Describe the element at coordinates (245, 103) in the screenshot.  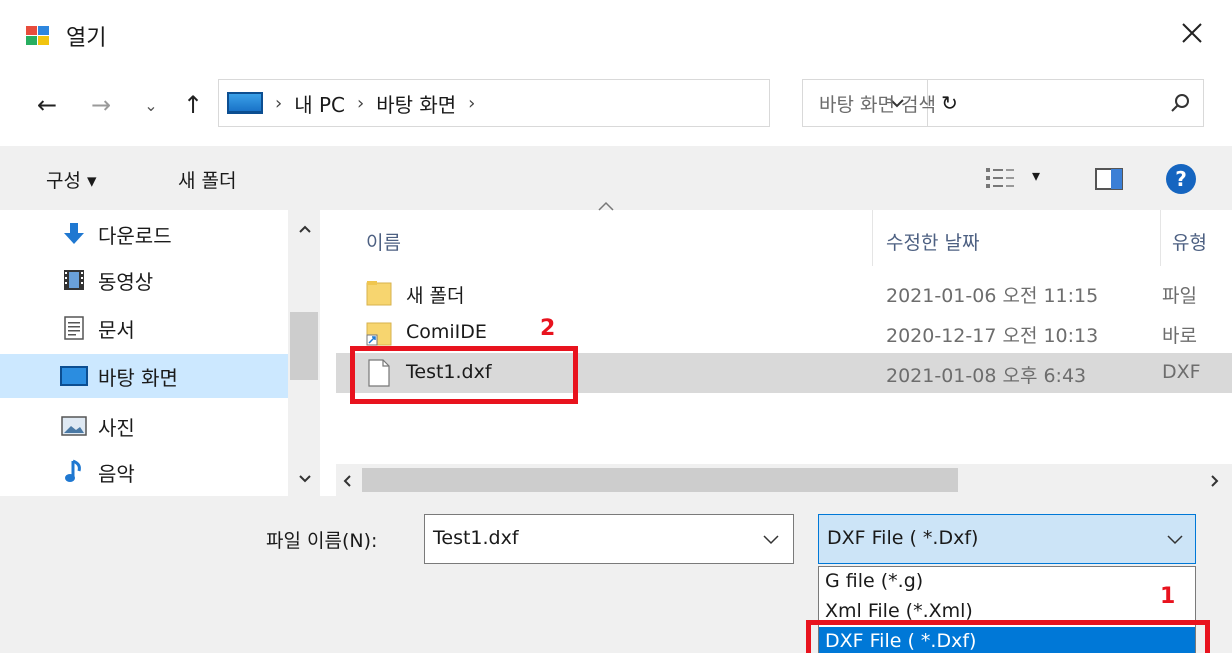
I see `pc-icon` at that location.